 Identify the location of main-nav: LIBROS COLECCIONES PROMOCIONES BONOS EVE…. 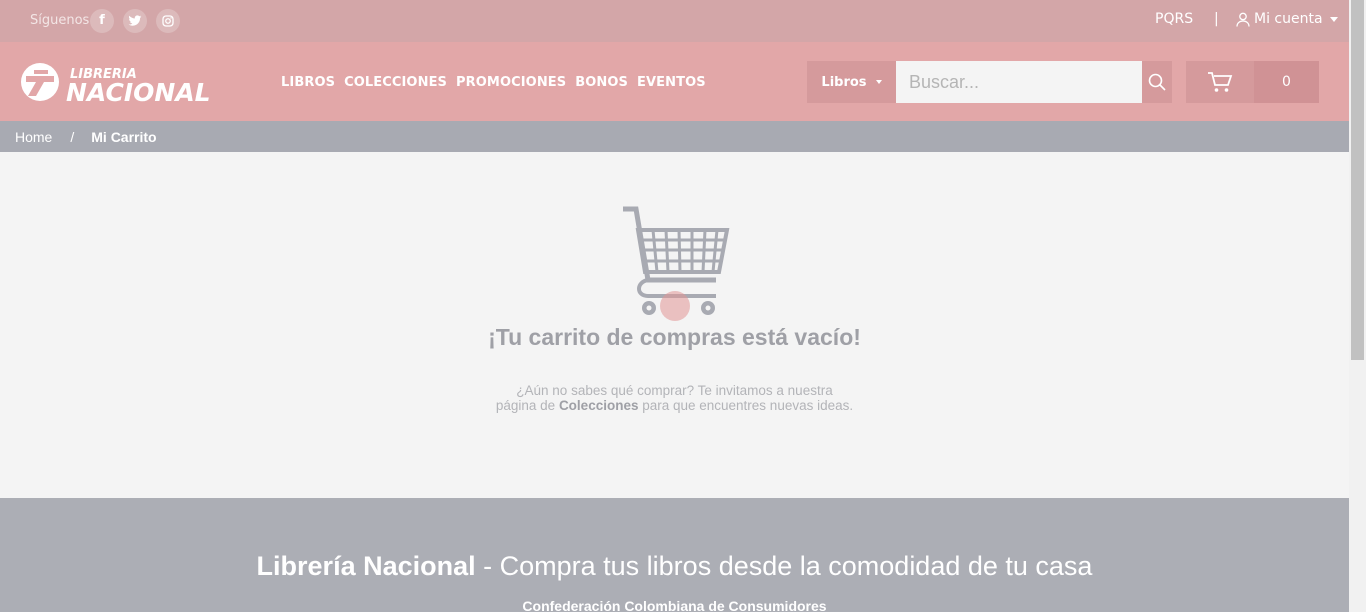
(498, 82).